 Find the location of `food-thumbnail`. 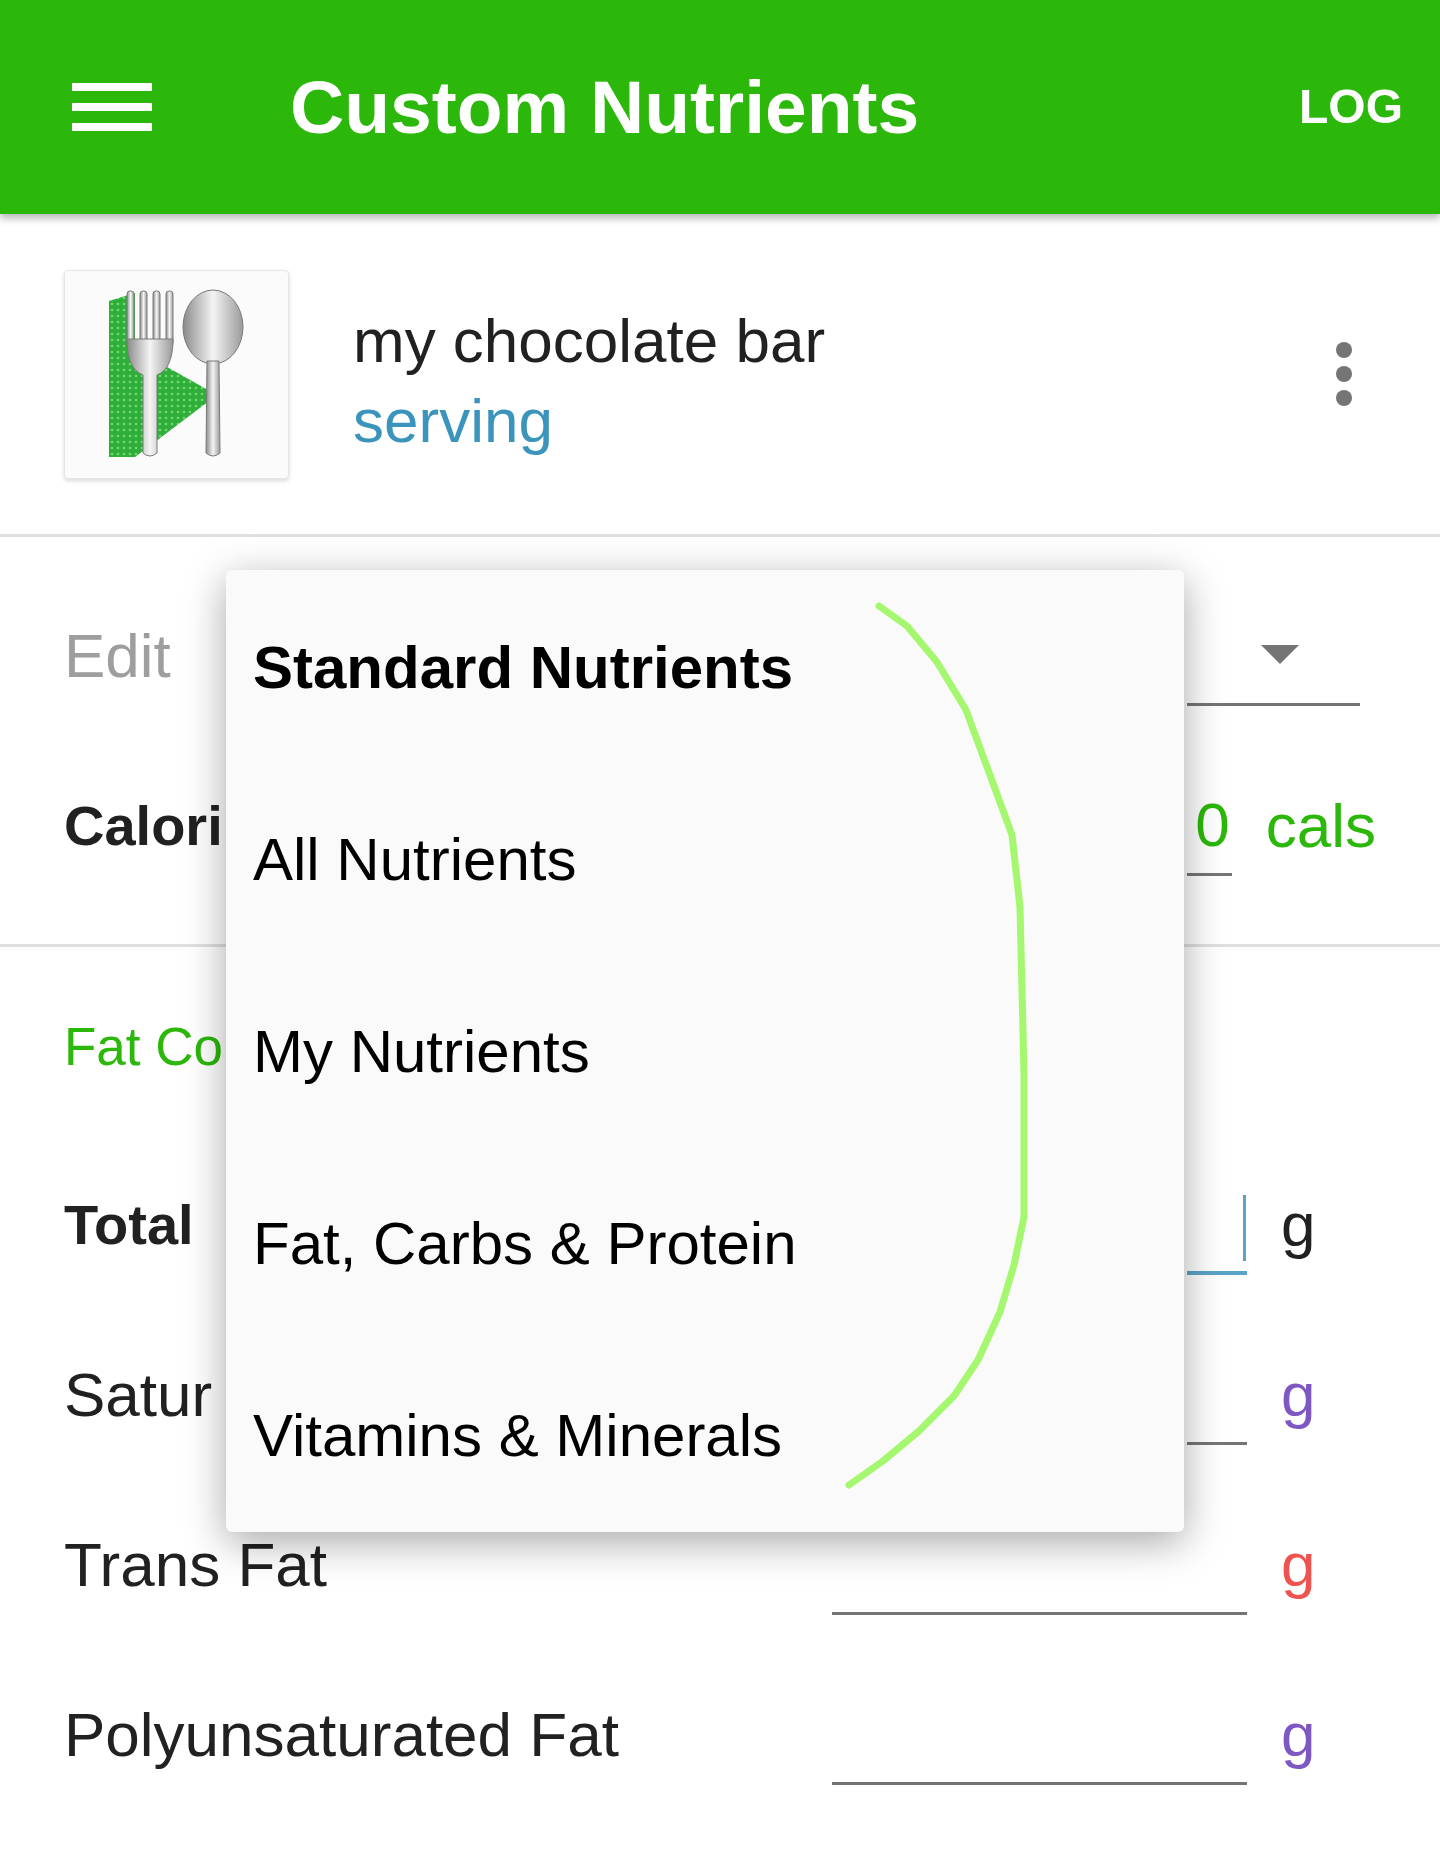

food-thumbnail is located at coordinates (176, 374).